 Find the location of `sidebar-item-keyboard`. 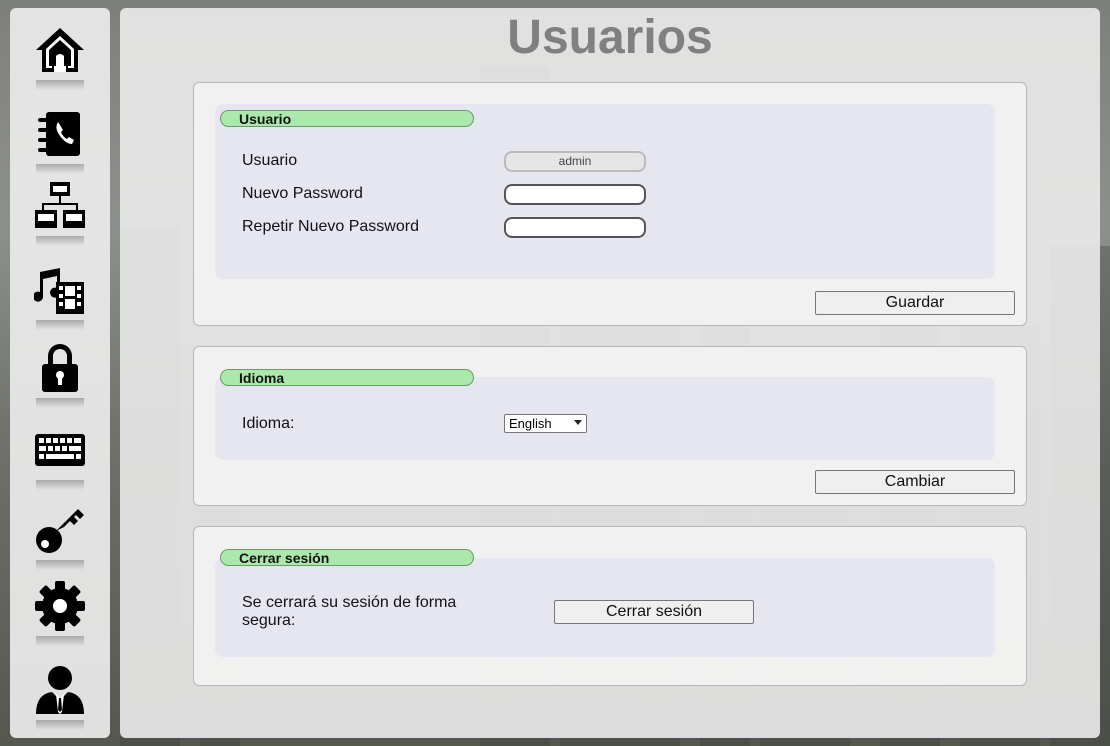

sidebar-item-keyboard is located at coordinates (60, 455).